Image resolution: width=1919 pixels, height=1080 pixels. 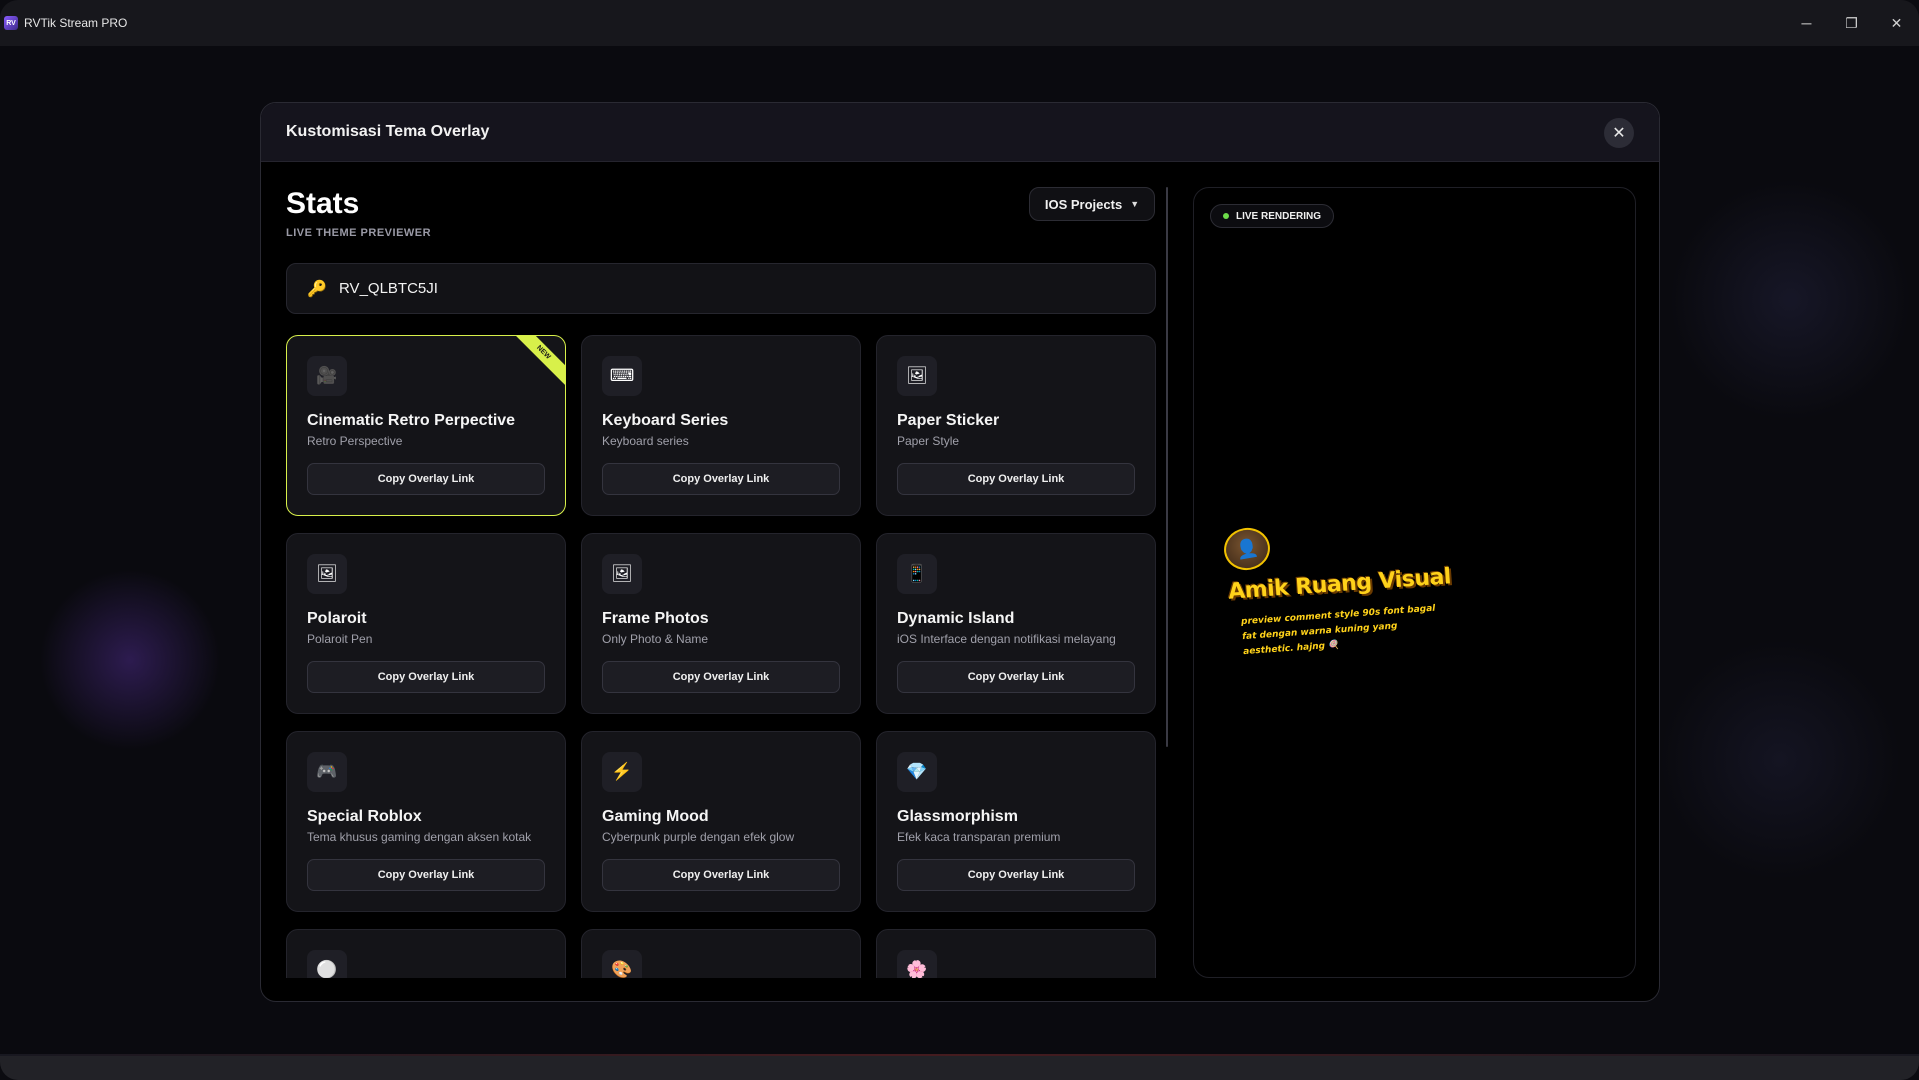 I want to click on theme-title: Frame Photos, so click(x=655, y=618).